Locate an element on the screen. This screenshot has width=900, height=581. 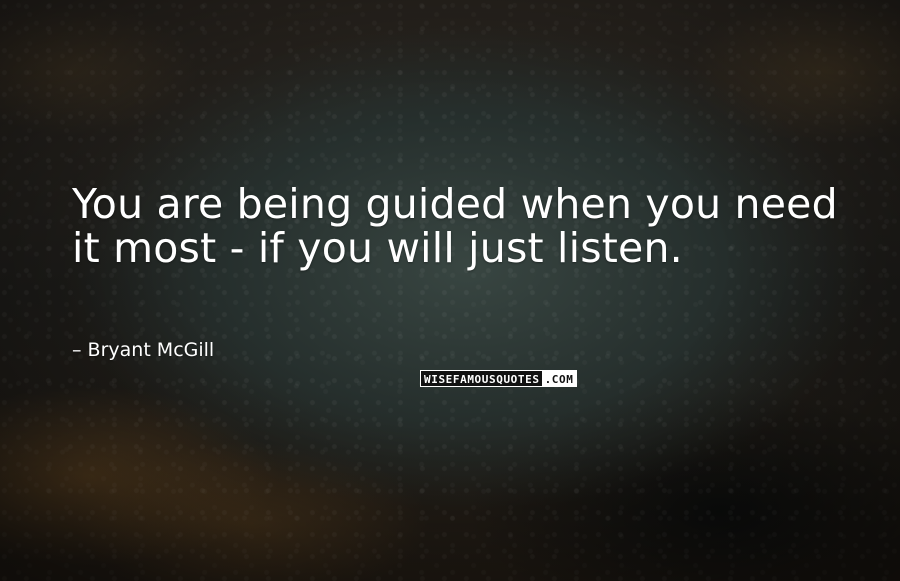
author-line: – Bryant McGill is located at coordinates (143, 350).